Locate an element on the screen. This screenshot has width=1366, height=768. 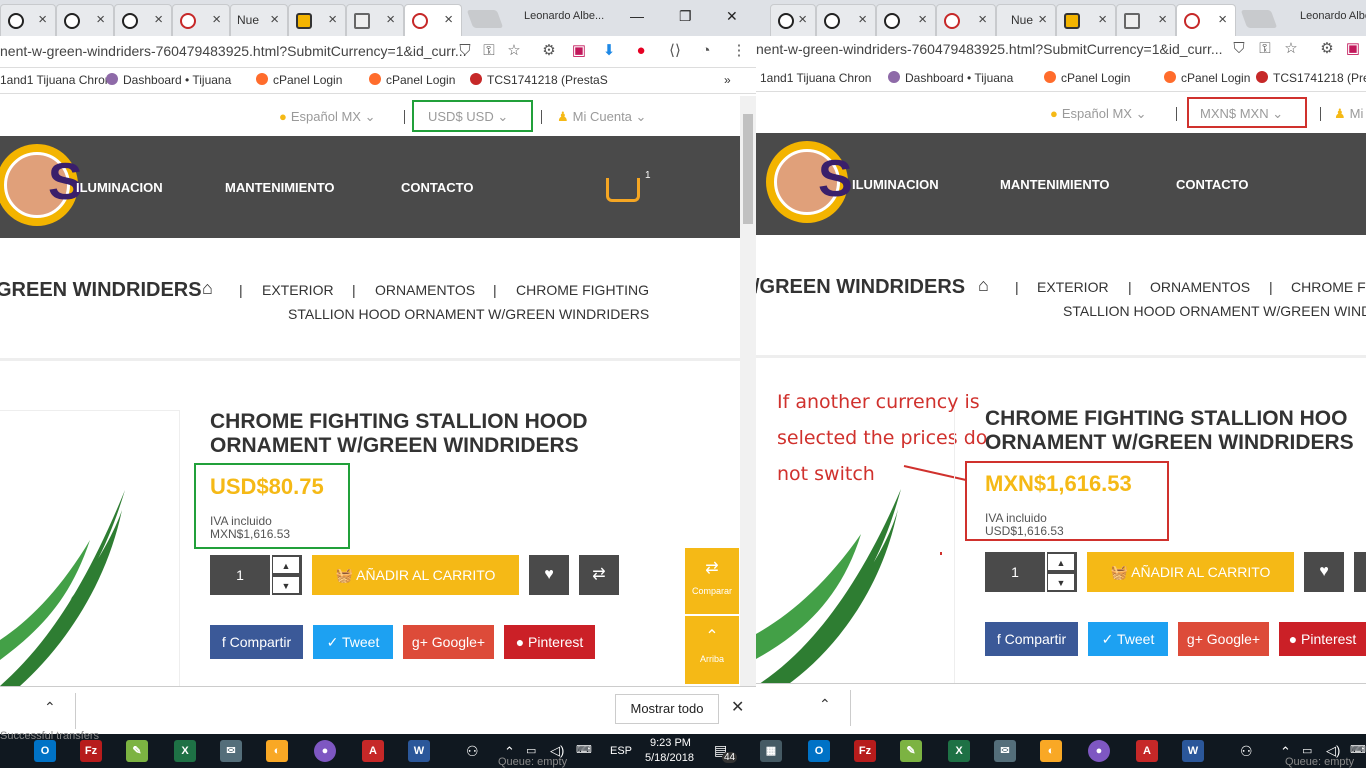
restore-icon: ❐ is located at coordinates (685, 16).